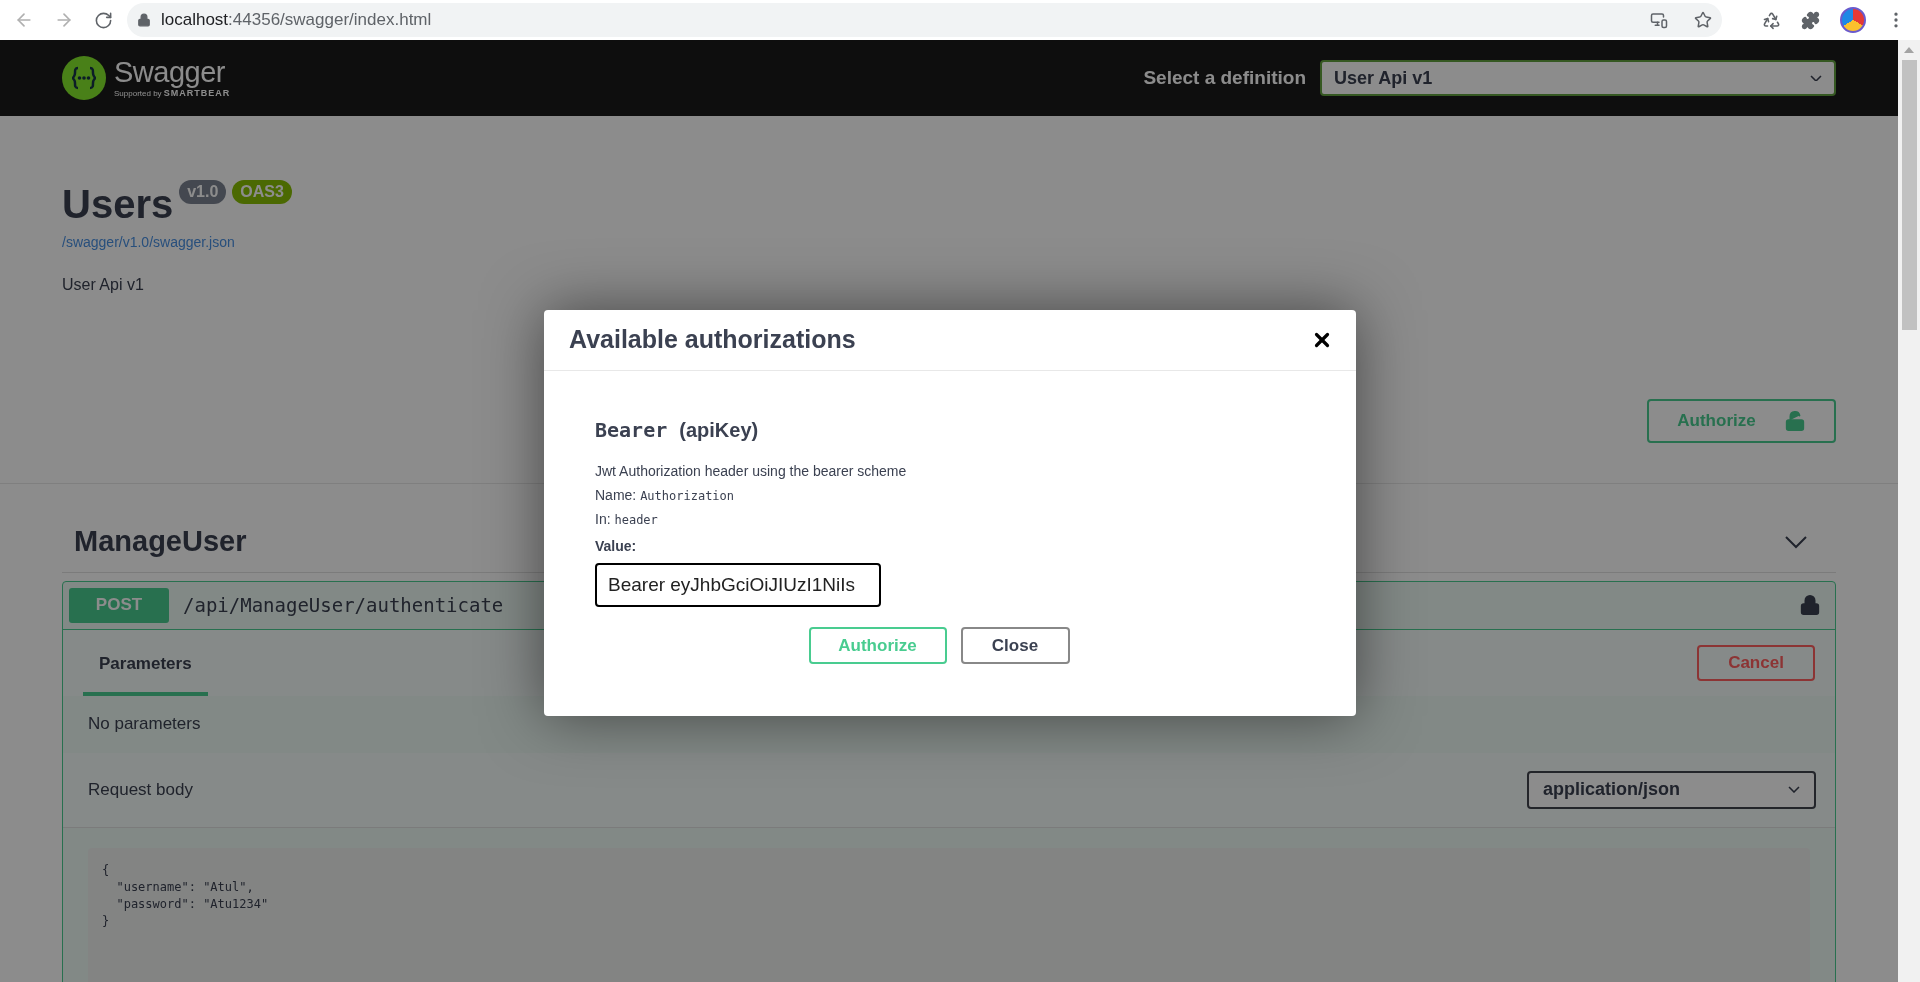 Image resolution: width=1920 pixels, height=982 pixels. Describe the element at coordinates (140, 789) in the screenshot. I see `request-body-label: Request body` at that location.